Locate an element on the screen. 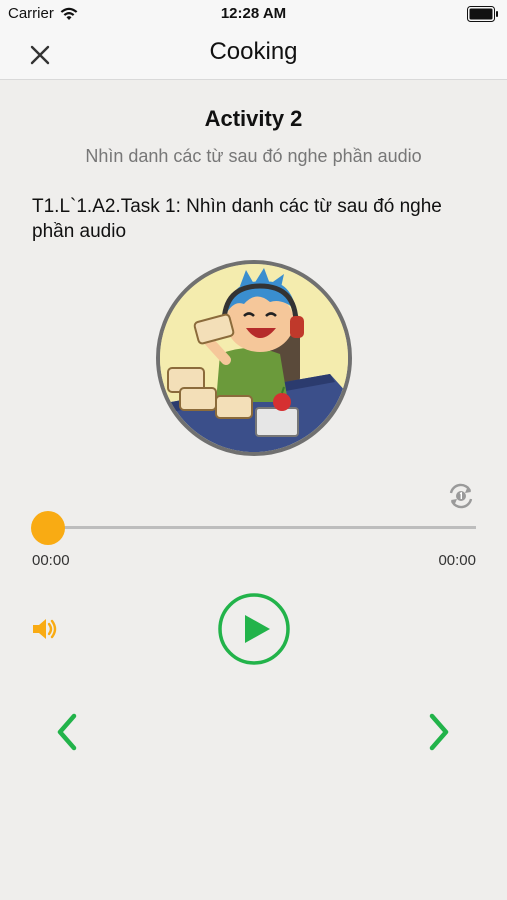  cartoon-boy-illustration is located at coordinates (254, 358).